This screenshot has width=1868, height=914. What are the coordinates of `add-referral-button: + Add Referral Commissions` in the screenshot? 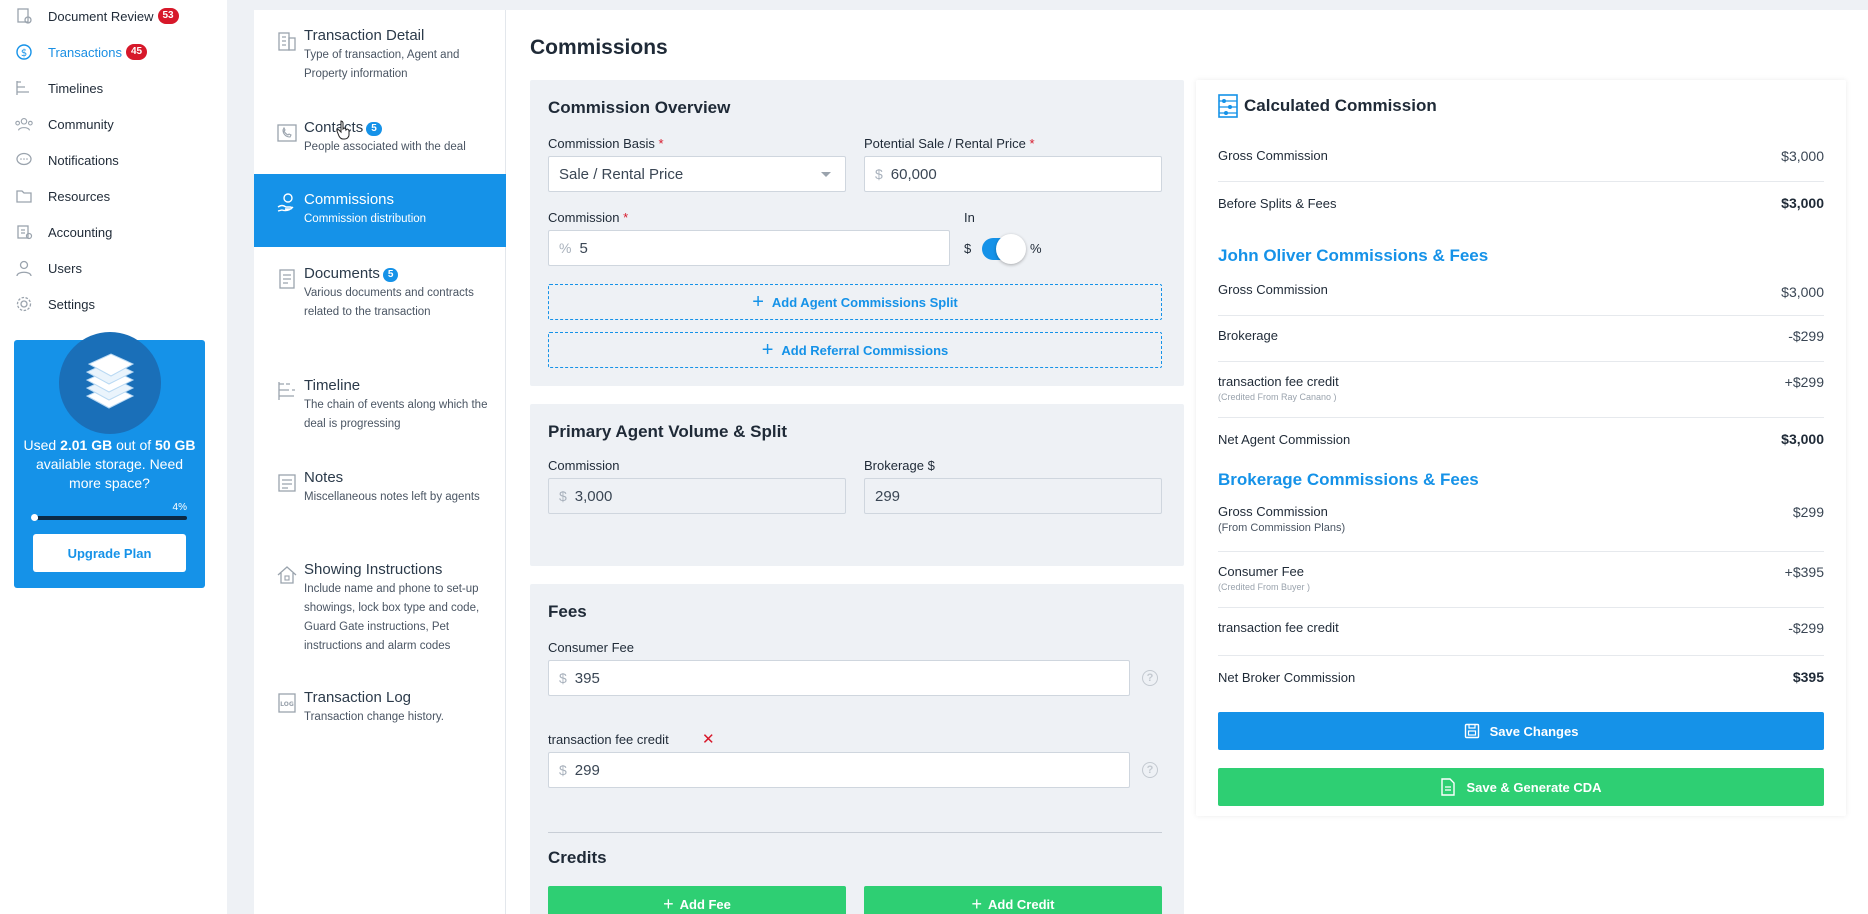 It's located at (855, 350).